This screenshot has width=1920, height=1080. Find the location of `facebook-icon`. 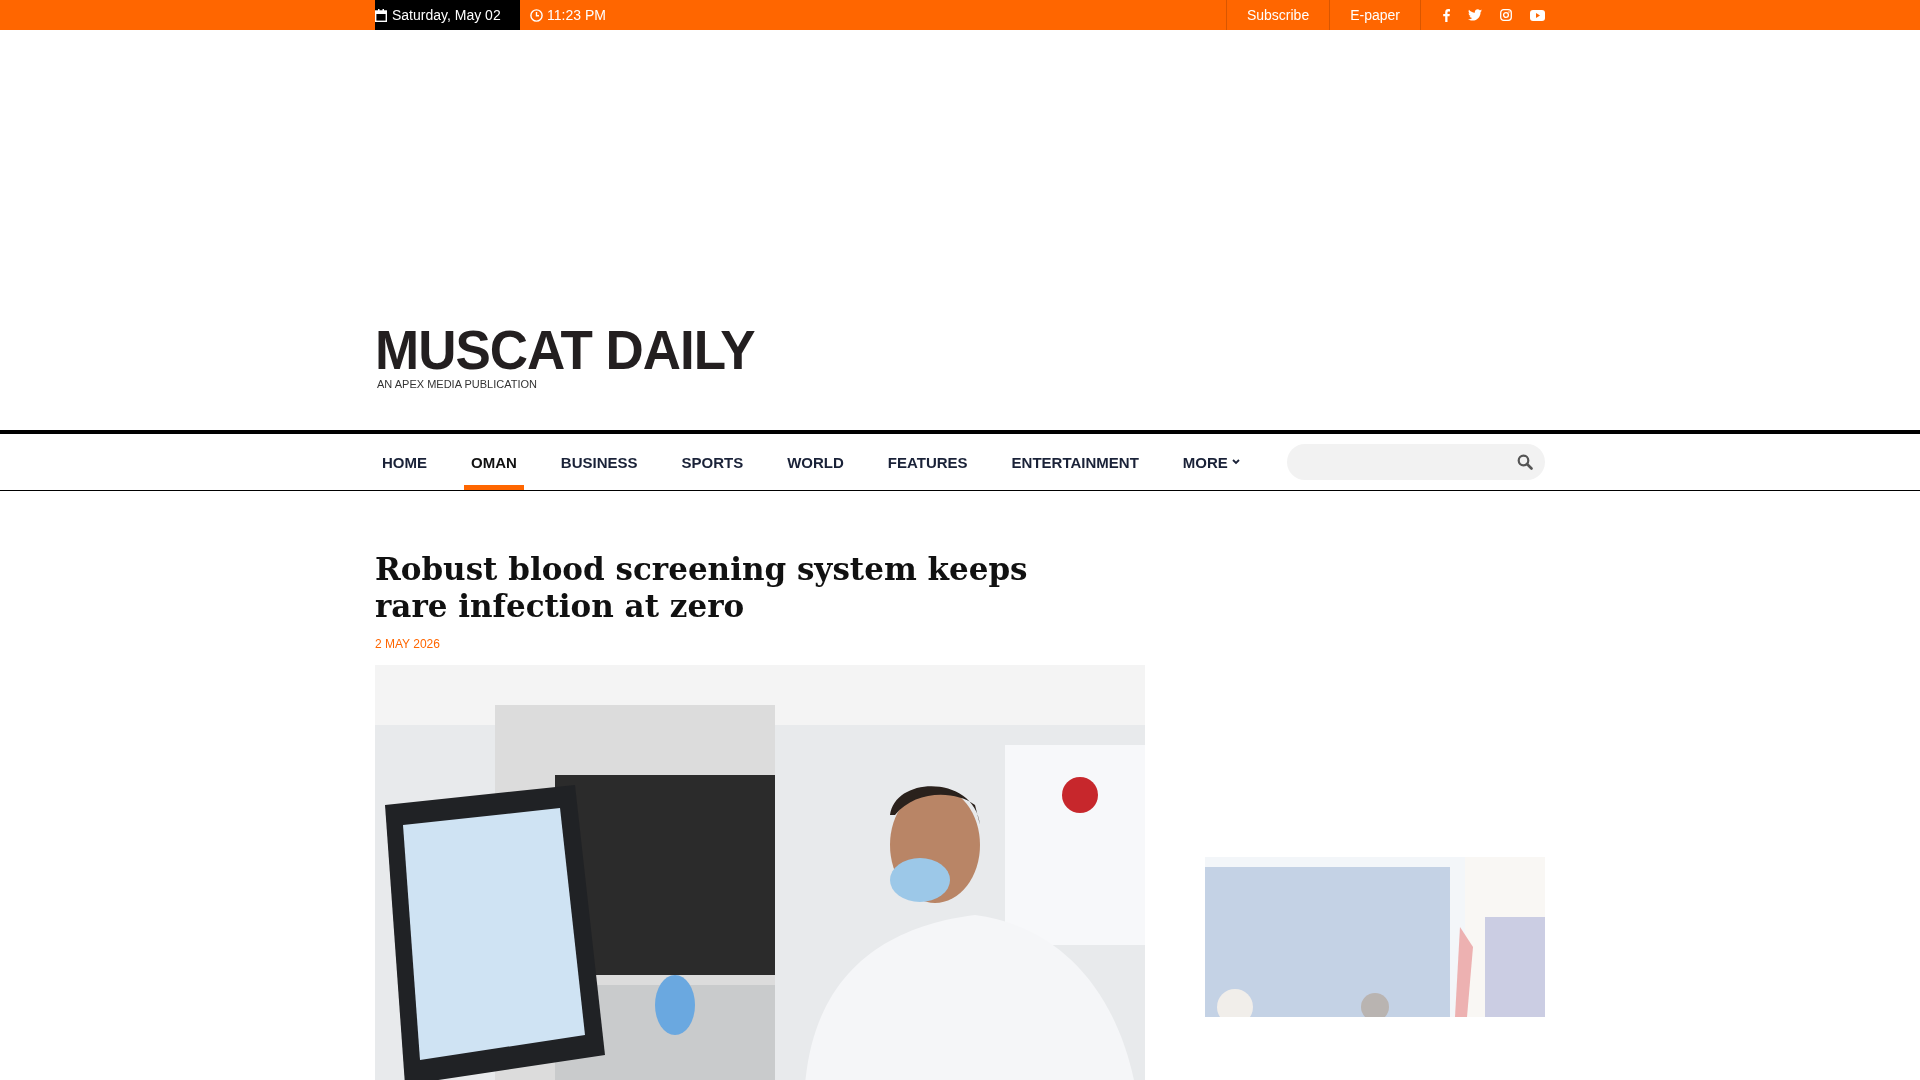

facebook-icon is located at coordinates (1446, 15).